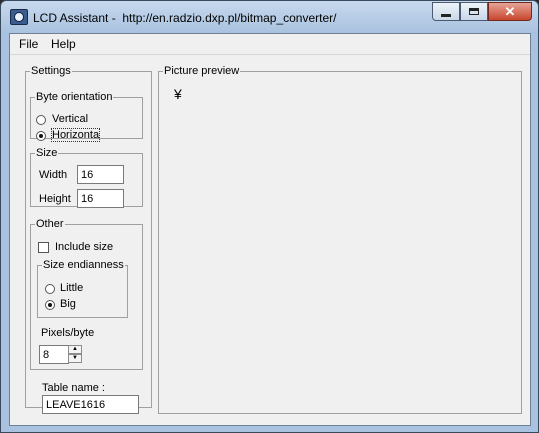 This screenshot has width=539, height=433. I want to click on maximize-icon, so click(474, 11).